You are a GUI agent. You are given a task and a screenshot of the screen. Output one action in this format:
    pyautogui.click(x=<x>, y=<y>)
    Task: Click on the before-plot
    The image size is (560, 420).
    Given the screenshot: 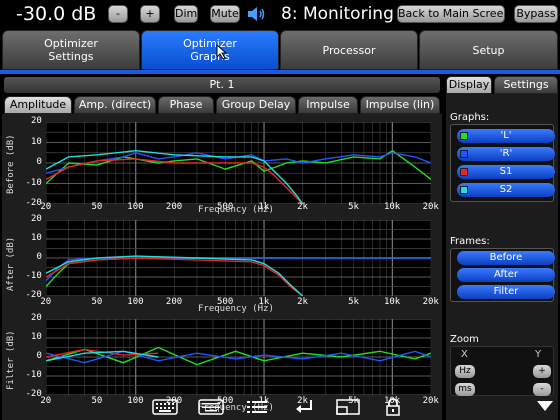 What is the action you would take?
    pyautogui.click(x=238, y=163)
    